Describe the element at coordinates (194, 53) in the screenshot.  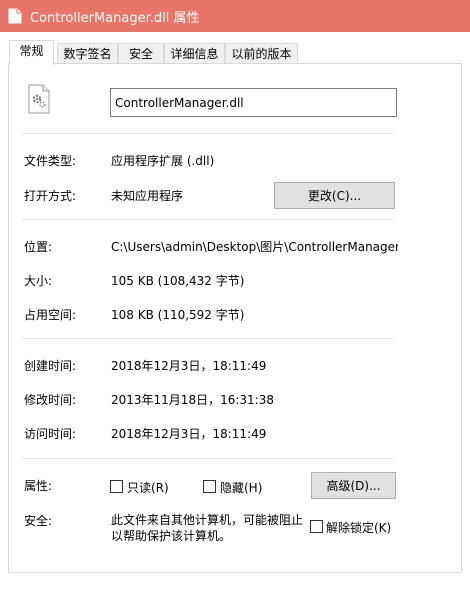
I see `tab-details: 详细信息` at that location.